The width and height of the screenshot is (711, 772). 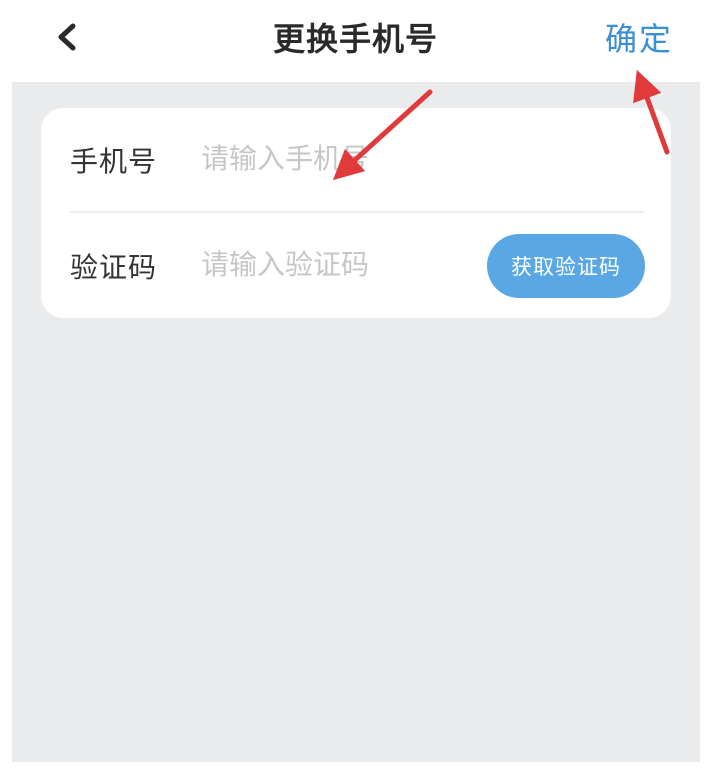 What do you see at coordinates (341, 264) in the screenshot?
I see `verification-code-input` at bounding box center [341, 264].